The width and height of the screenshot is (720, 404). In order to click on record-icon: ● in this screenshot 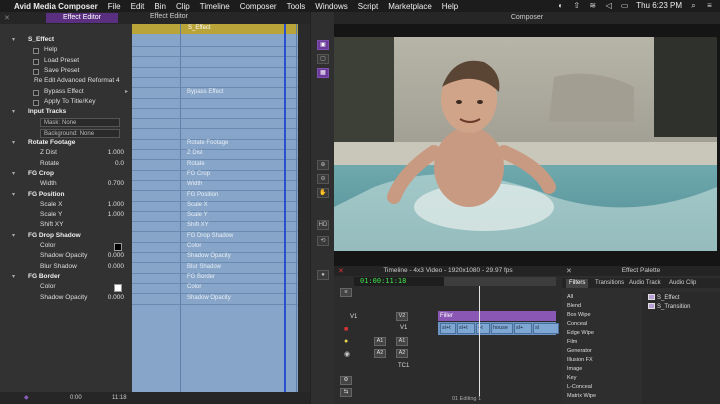, I will do `click(323, 275)`.